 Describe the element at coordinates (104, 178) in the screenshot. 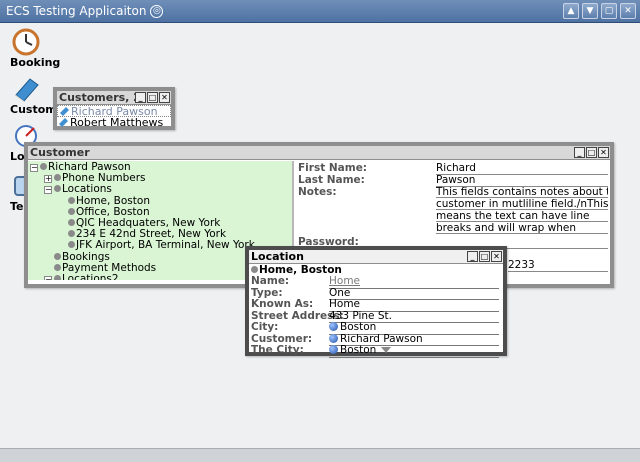

I see `tree-node-label: Phone Numbers` at that location.